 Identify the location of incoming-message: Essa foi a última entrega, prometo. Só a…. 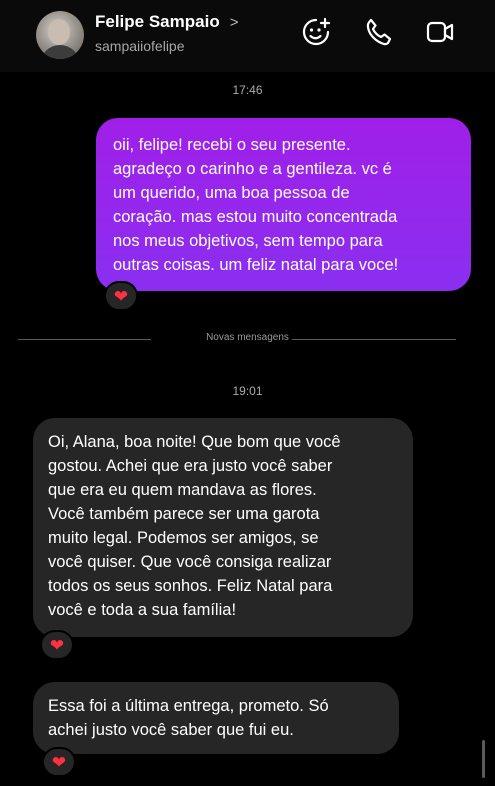
(216, 718).